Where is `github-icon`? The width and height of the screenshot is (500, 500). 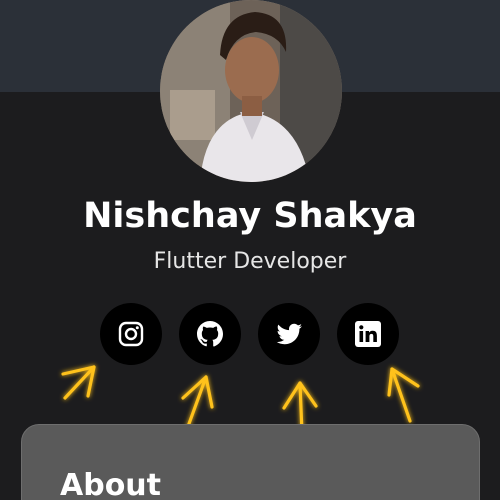
github-icon is located at coordinates (210, 334).